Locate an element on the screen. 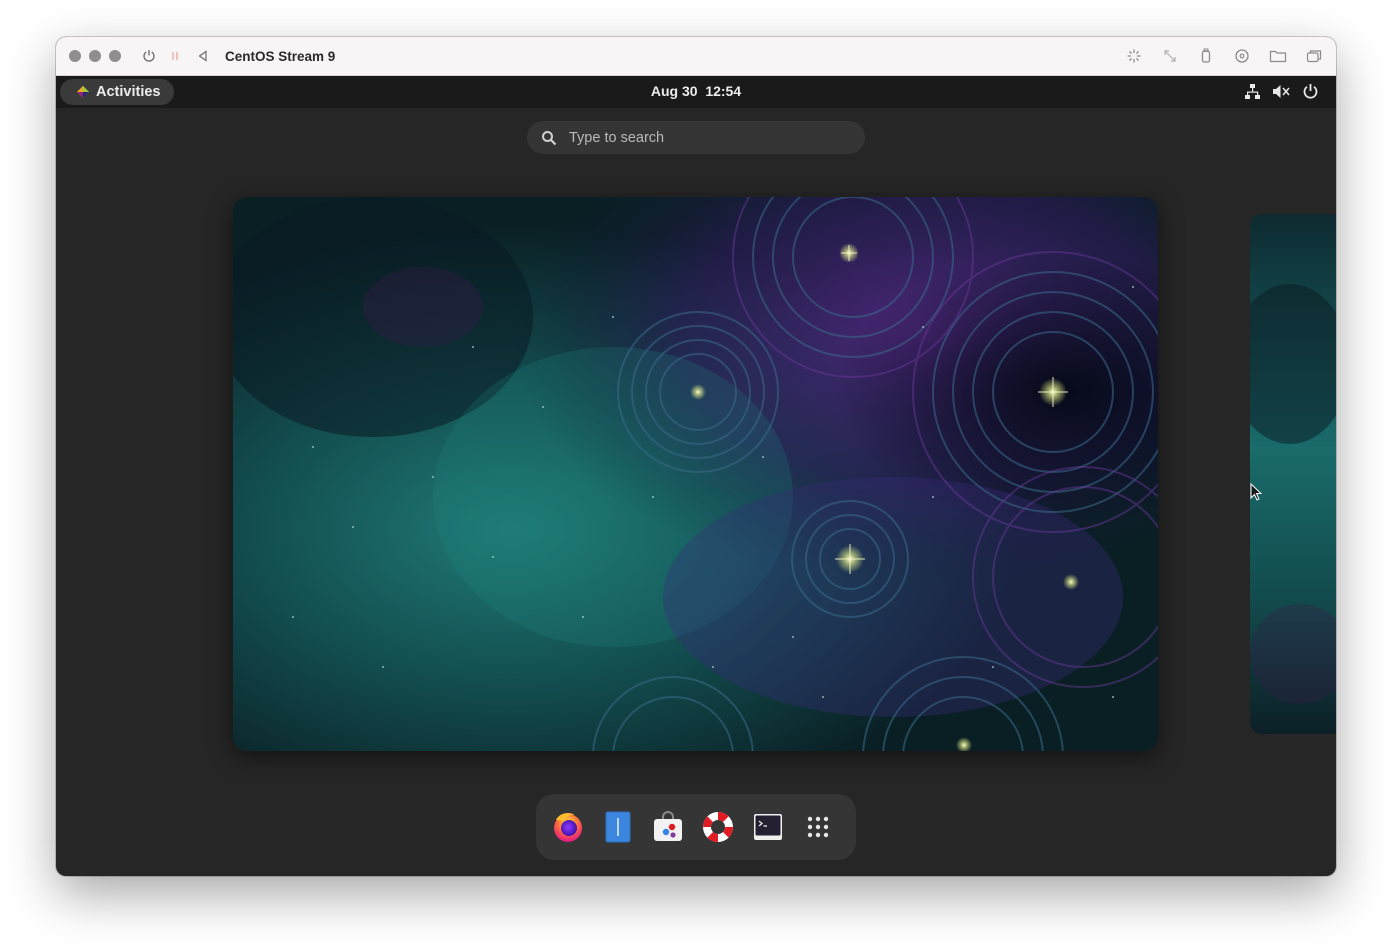  terminal-icon is located at coordinates (768, 827).